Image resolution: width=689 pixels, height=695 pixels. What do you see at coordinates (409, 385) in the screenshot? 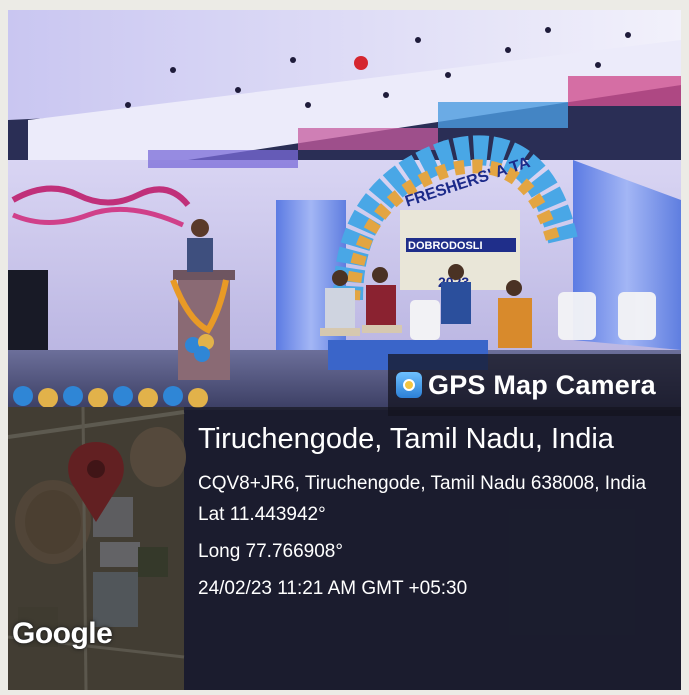
I see `map-pin-camera-icon` at bounding box center [409, 385].